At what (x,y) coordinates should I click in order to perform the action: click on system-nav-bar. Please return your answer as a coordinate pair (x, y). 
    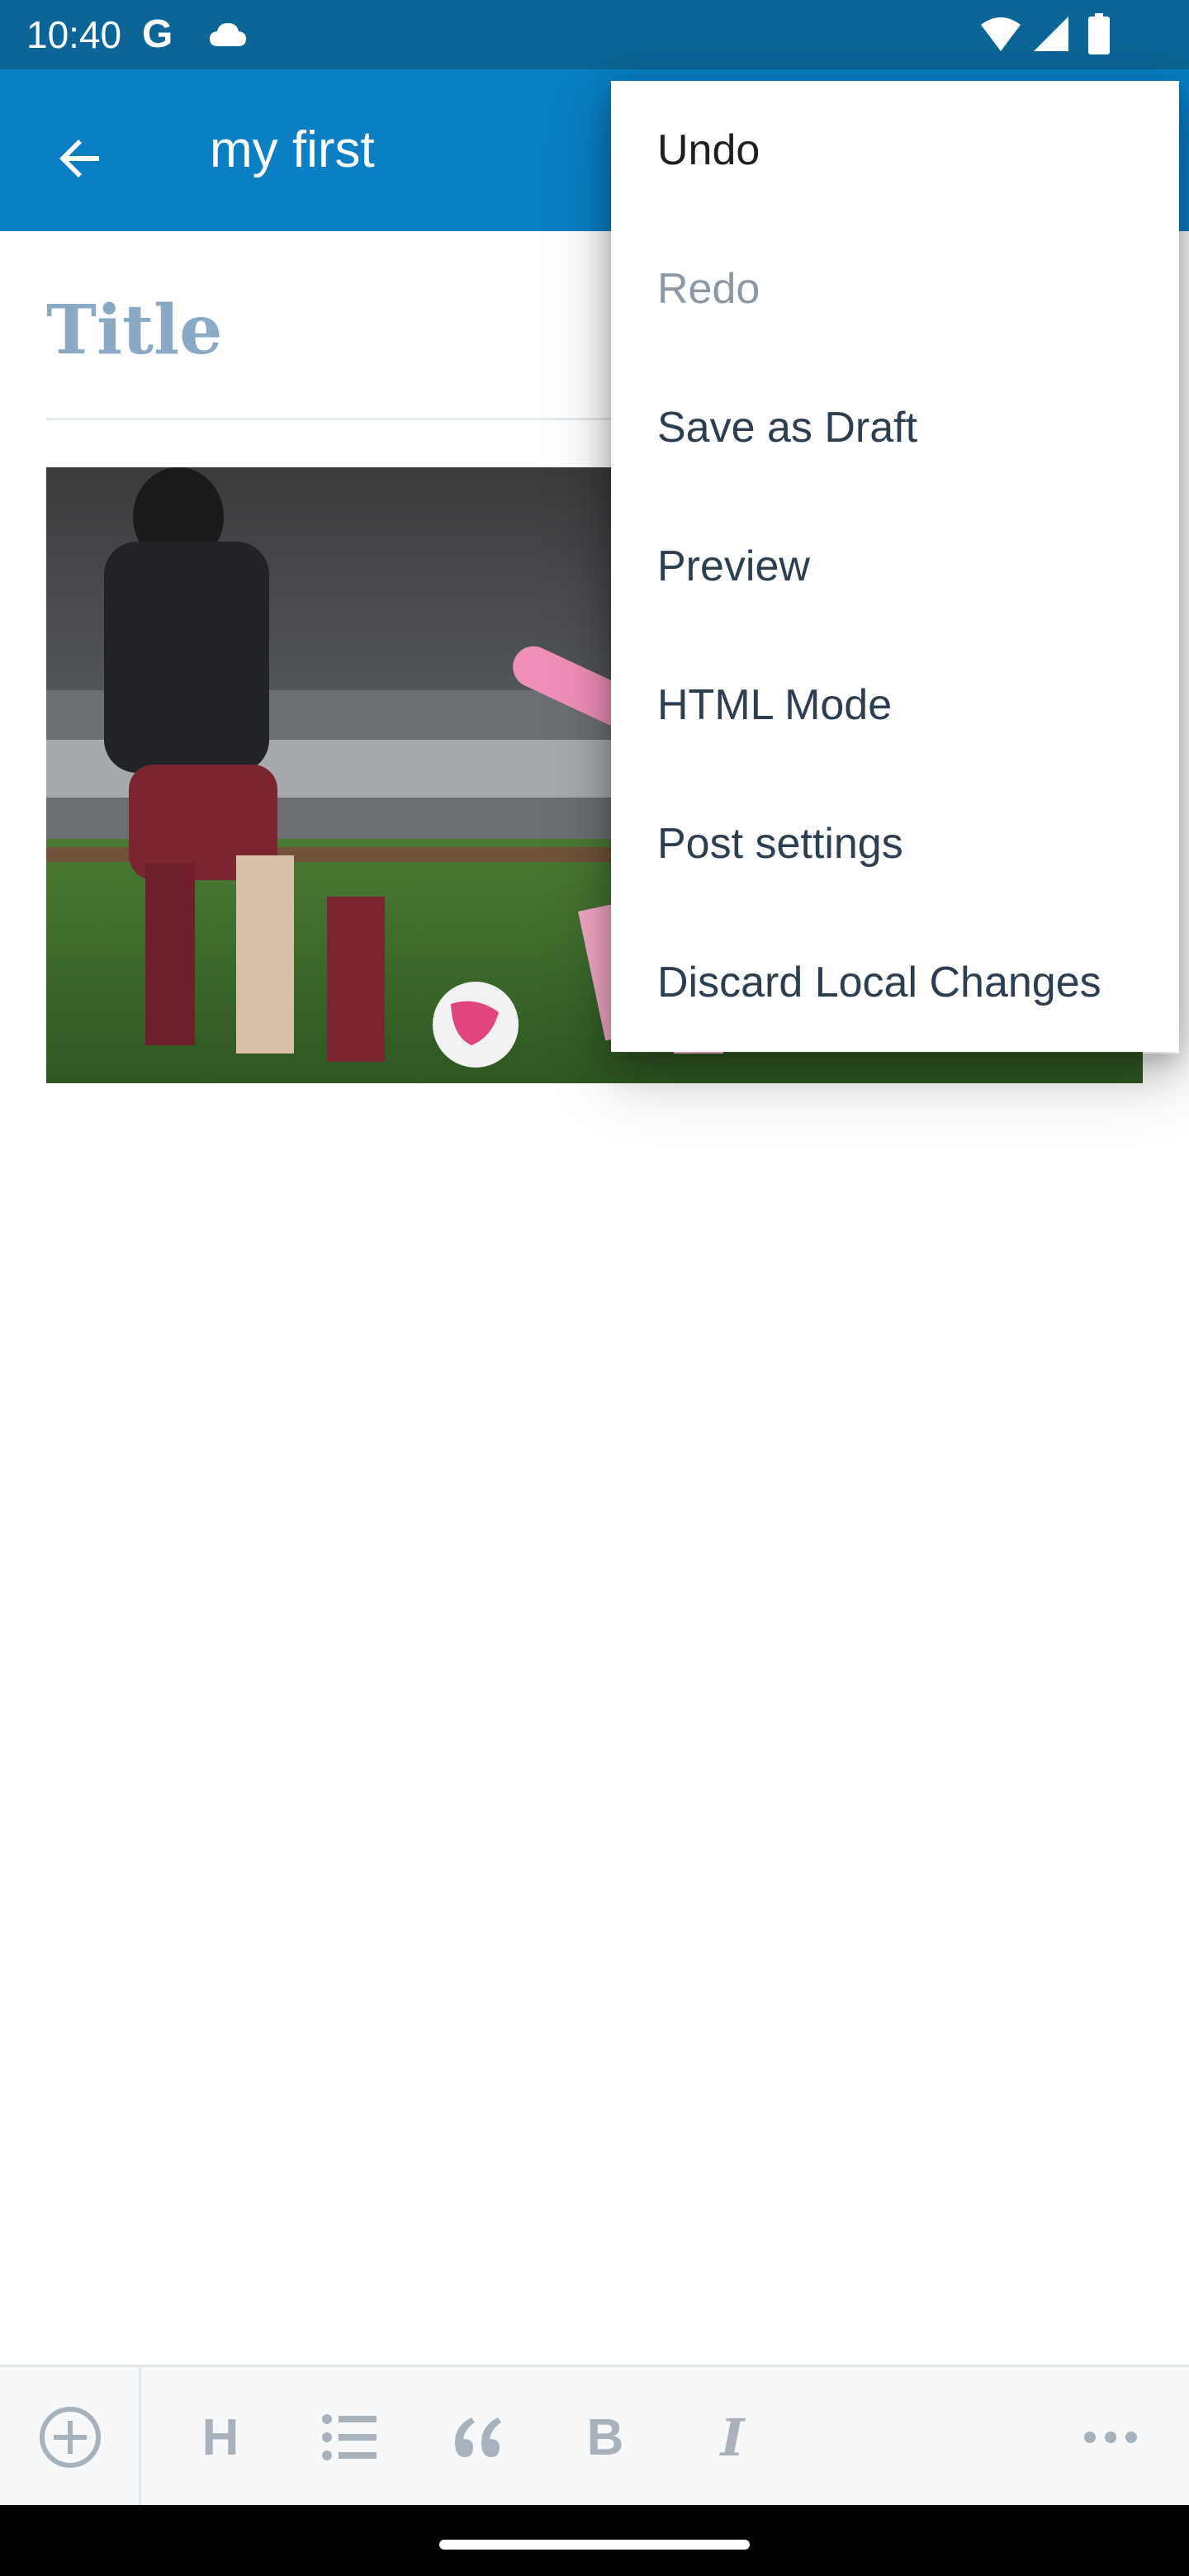
    Looking at the image, I should click on (594, 2540).